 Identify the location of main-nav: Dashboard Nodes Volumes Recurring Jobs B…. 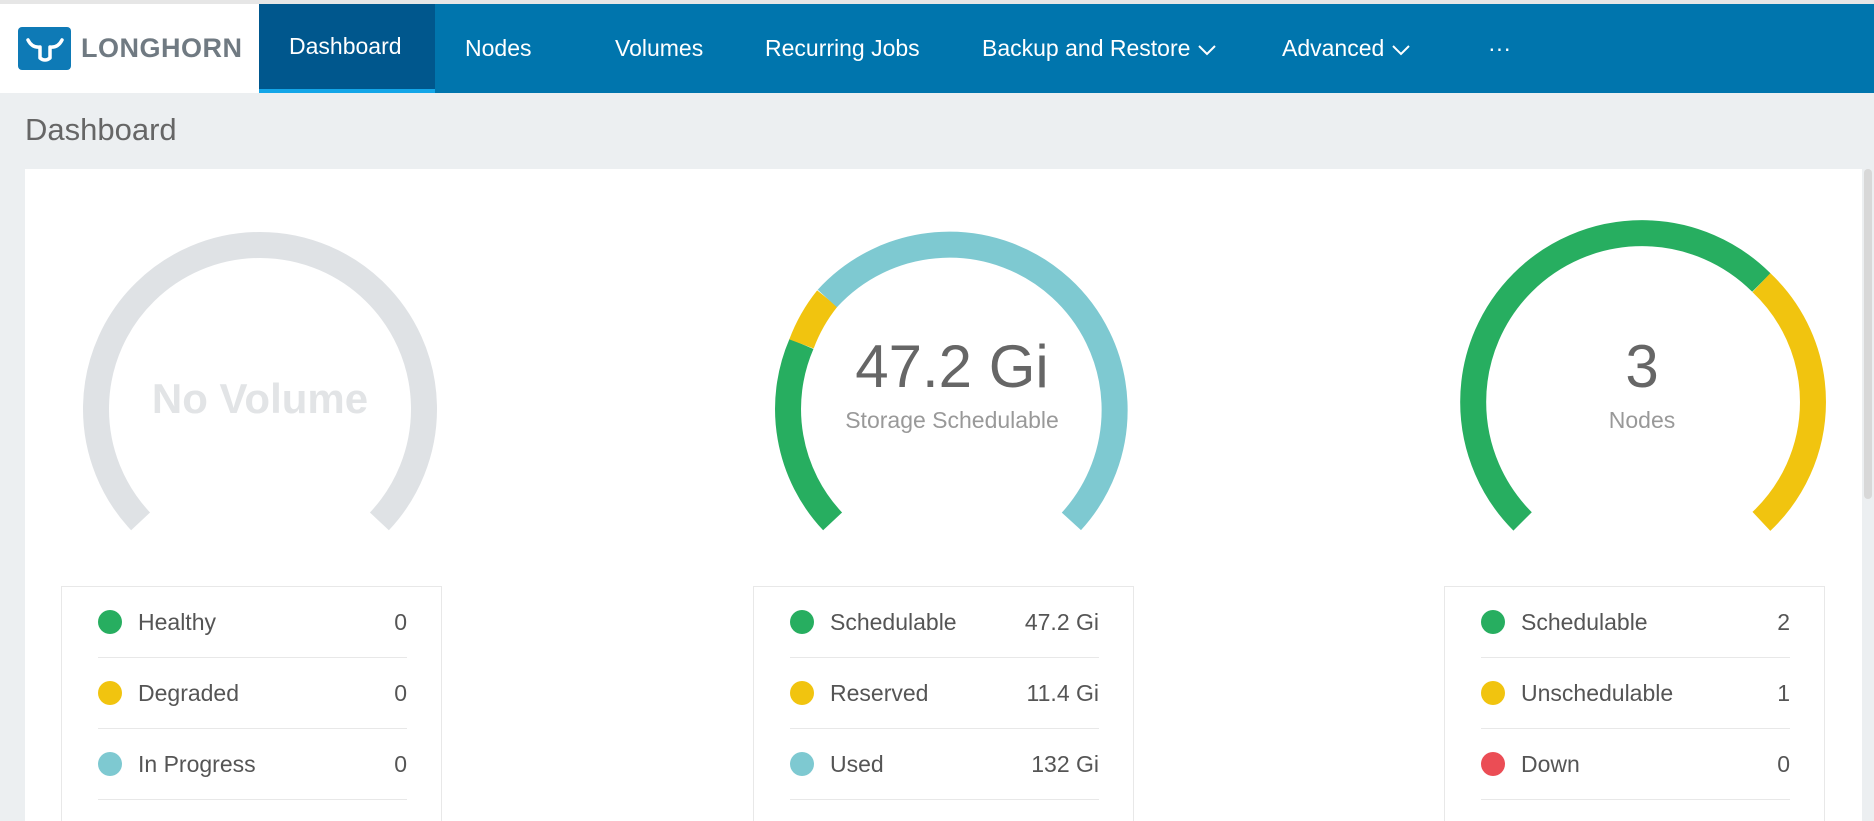
(907, 48).